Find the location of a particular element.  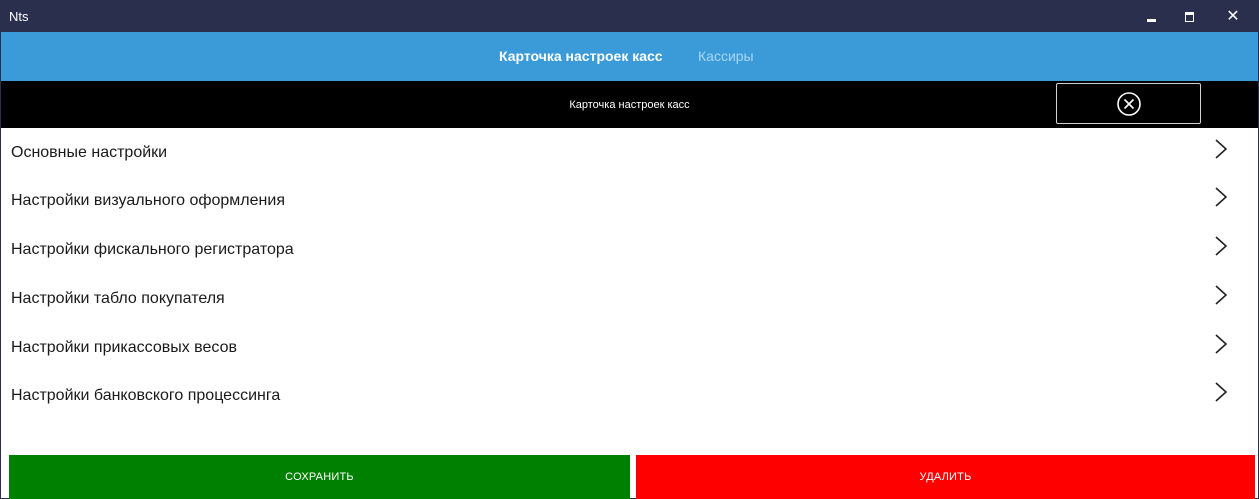

menu-item-label: Настройки табло покупателя is located at coordinates (118, 298).